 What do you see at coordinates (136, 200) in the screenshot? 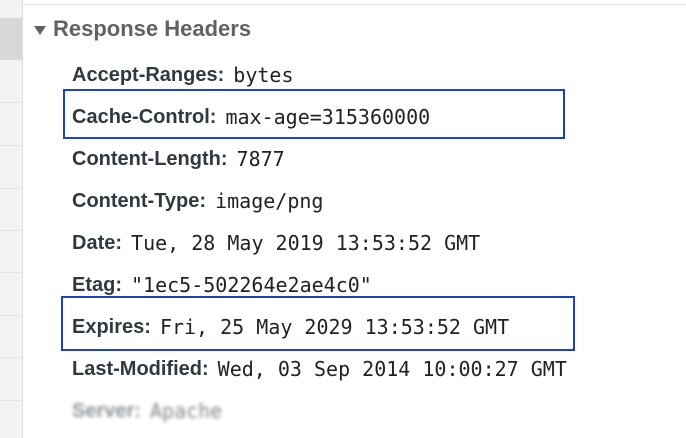
I see `header-name: Content-Type` at bounding box center [136, 200].